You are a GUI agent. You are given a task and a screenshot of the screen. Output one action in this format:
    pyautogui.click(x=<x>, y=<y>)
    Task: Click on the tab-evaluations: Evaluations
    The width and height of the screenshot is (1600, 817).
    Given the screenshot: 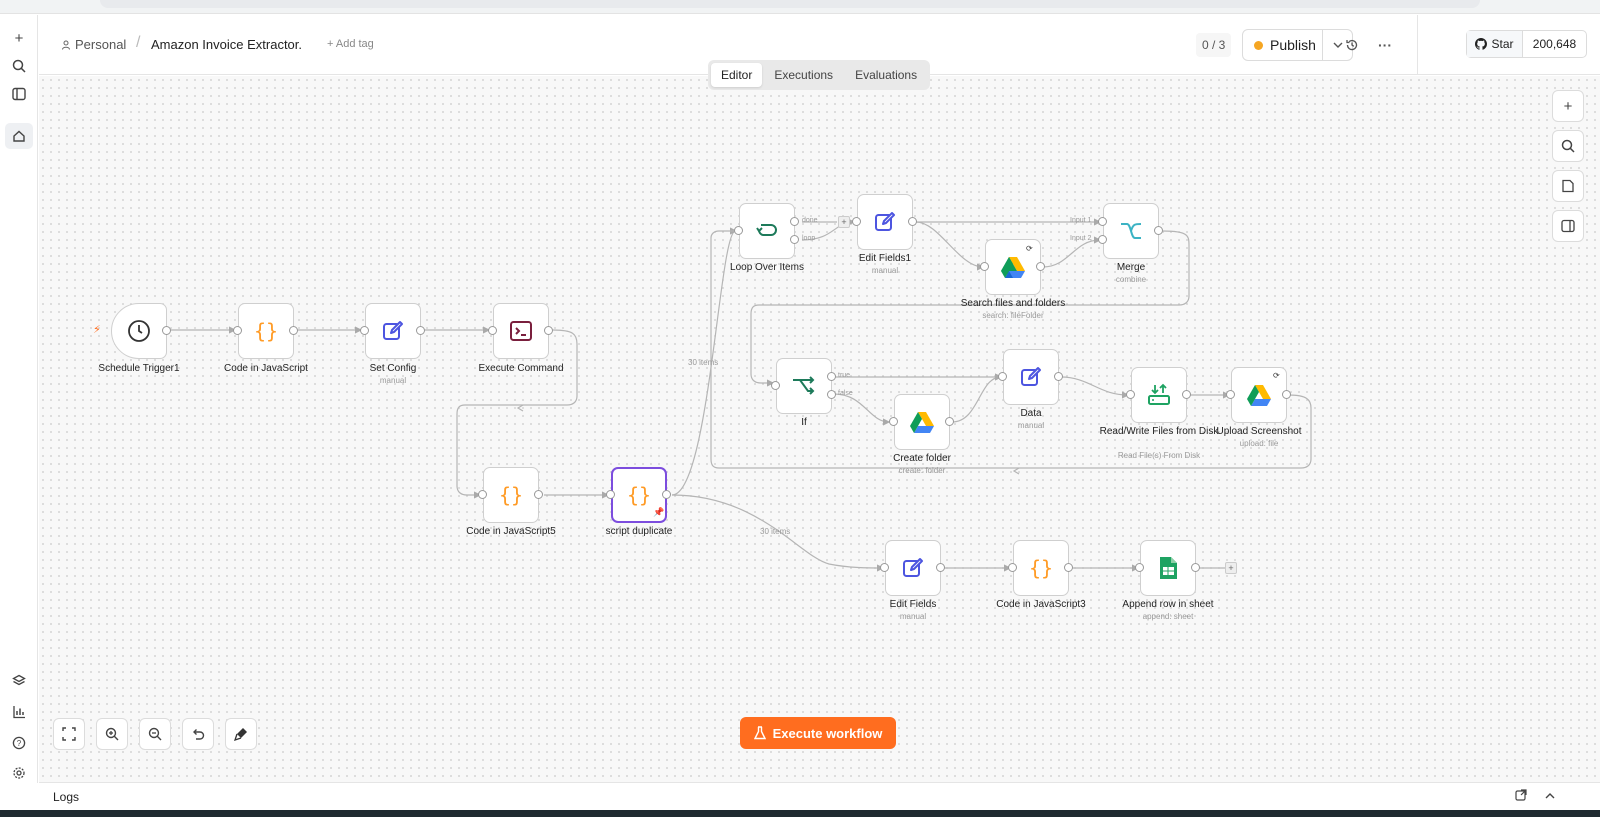 What is the action you would take?
    pyautogui.click(x=886, y=75)
    